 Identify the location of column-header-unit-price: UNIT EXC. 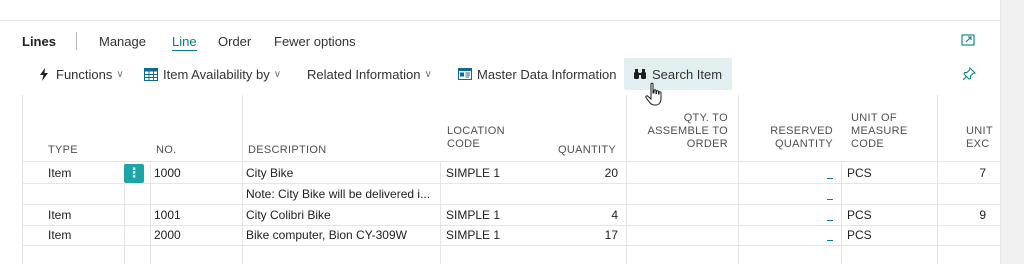
(979, 138).